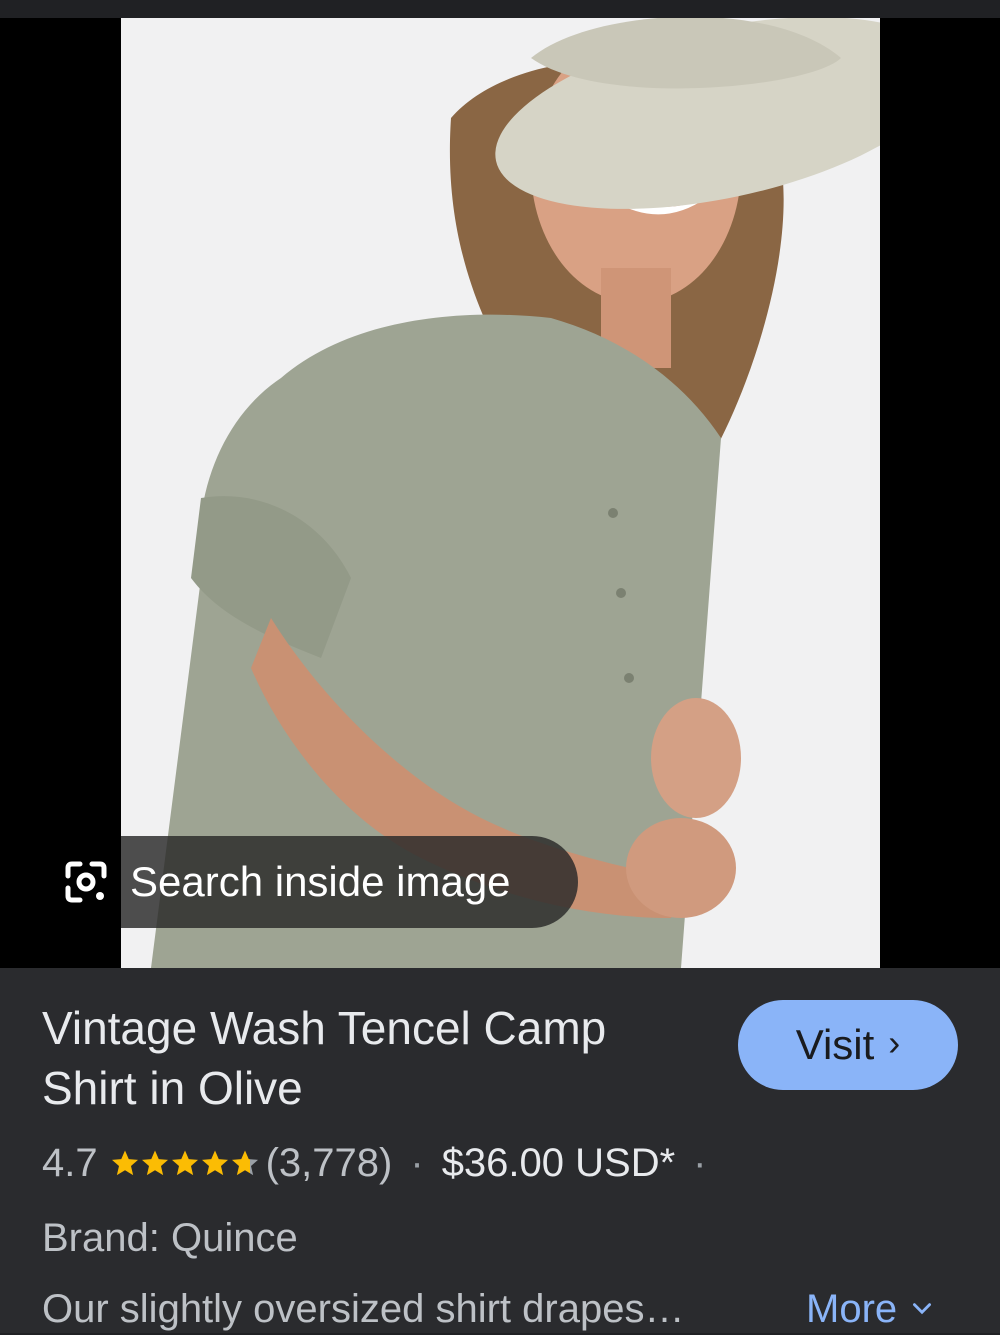  I want to click on top-strip, so click(500, 9).